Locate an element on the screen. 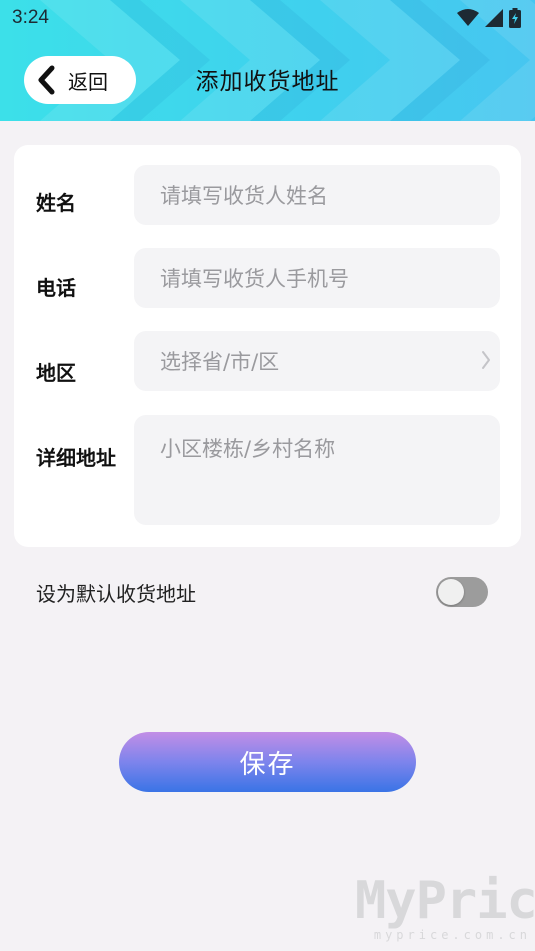 The image size is (535, 951). phone-placeholder: 请填写收货人手机号 is located at coordinates (254, 279).